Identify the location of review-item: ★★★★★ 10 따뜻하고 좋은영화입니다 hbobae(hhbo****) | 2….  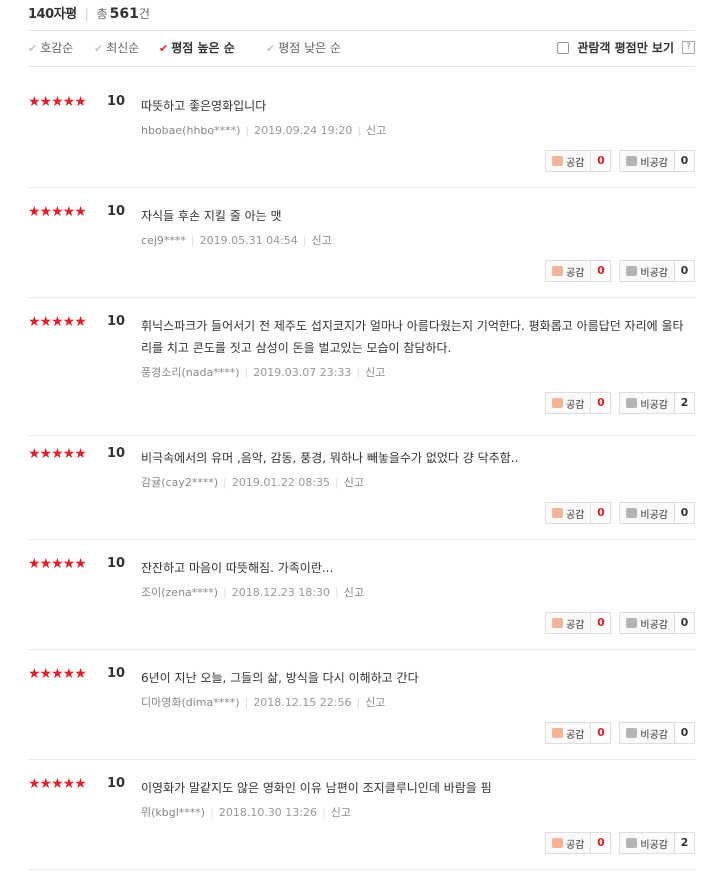
(361, 141).